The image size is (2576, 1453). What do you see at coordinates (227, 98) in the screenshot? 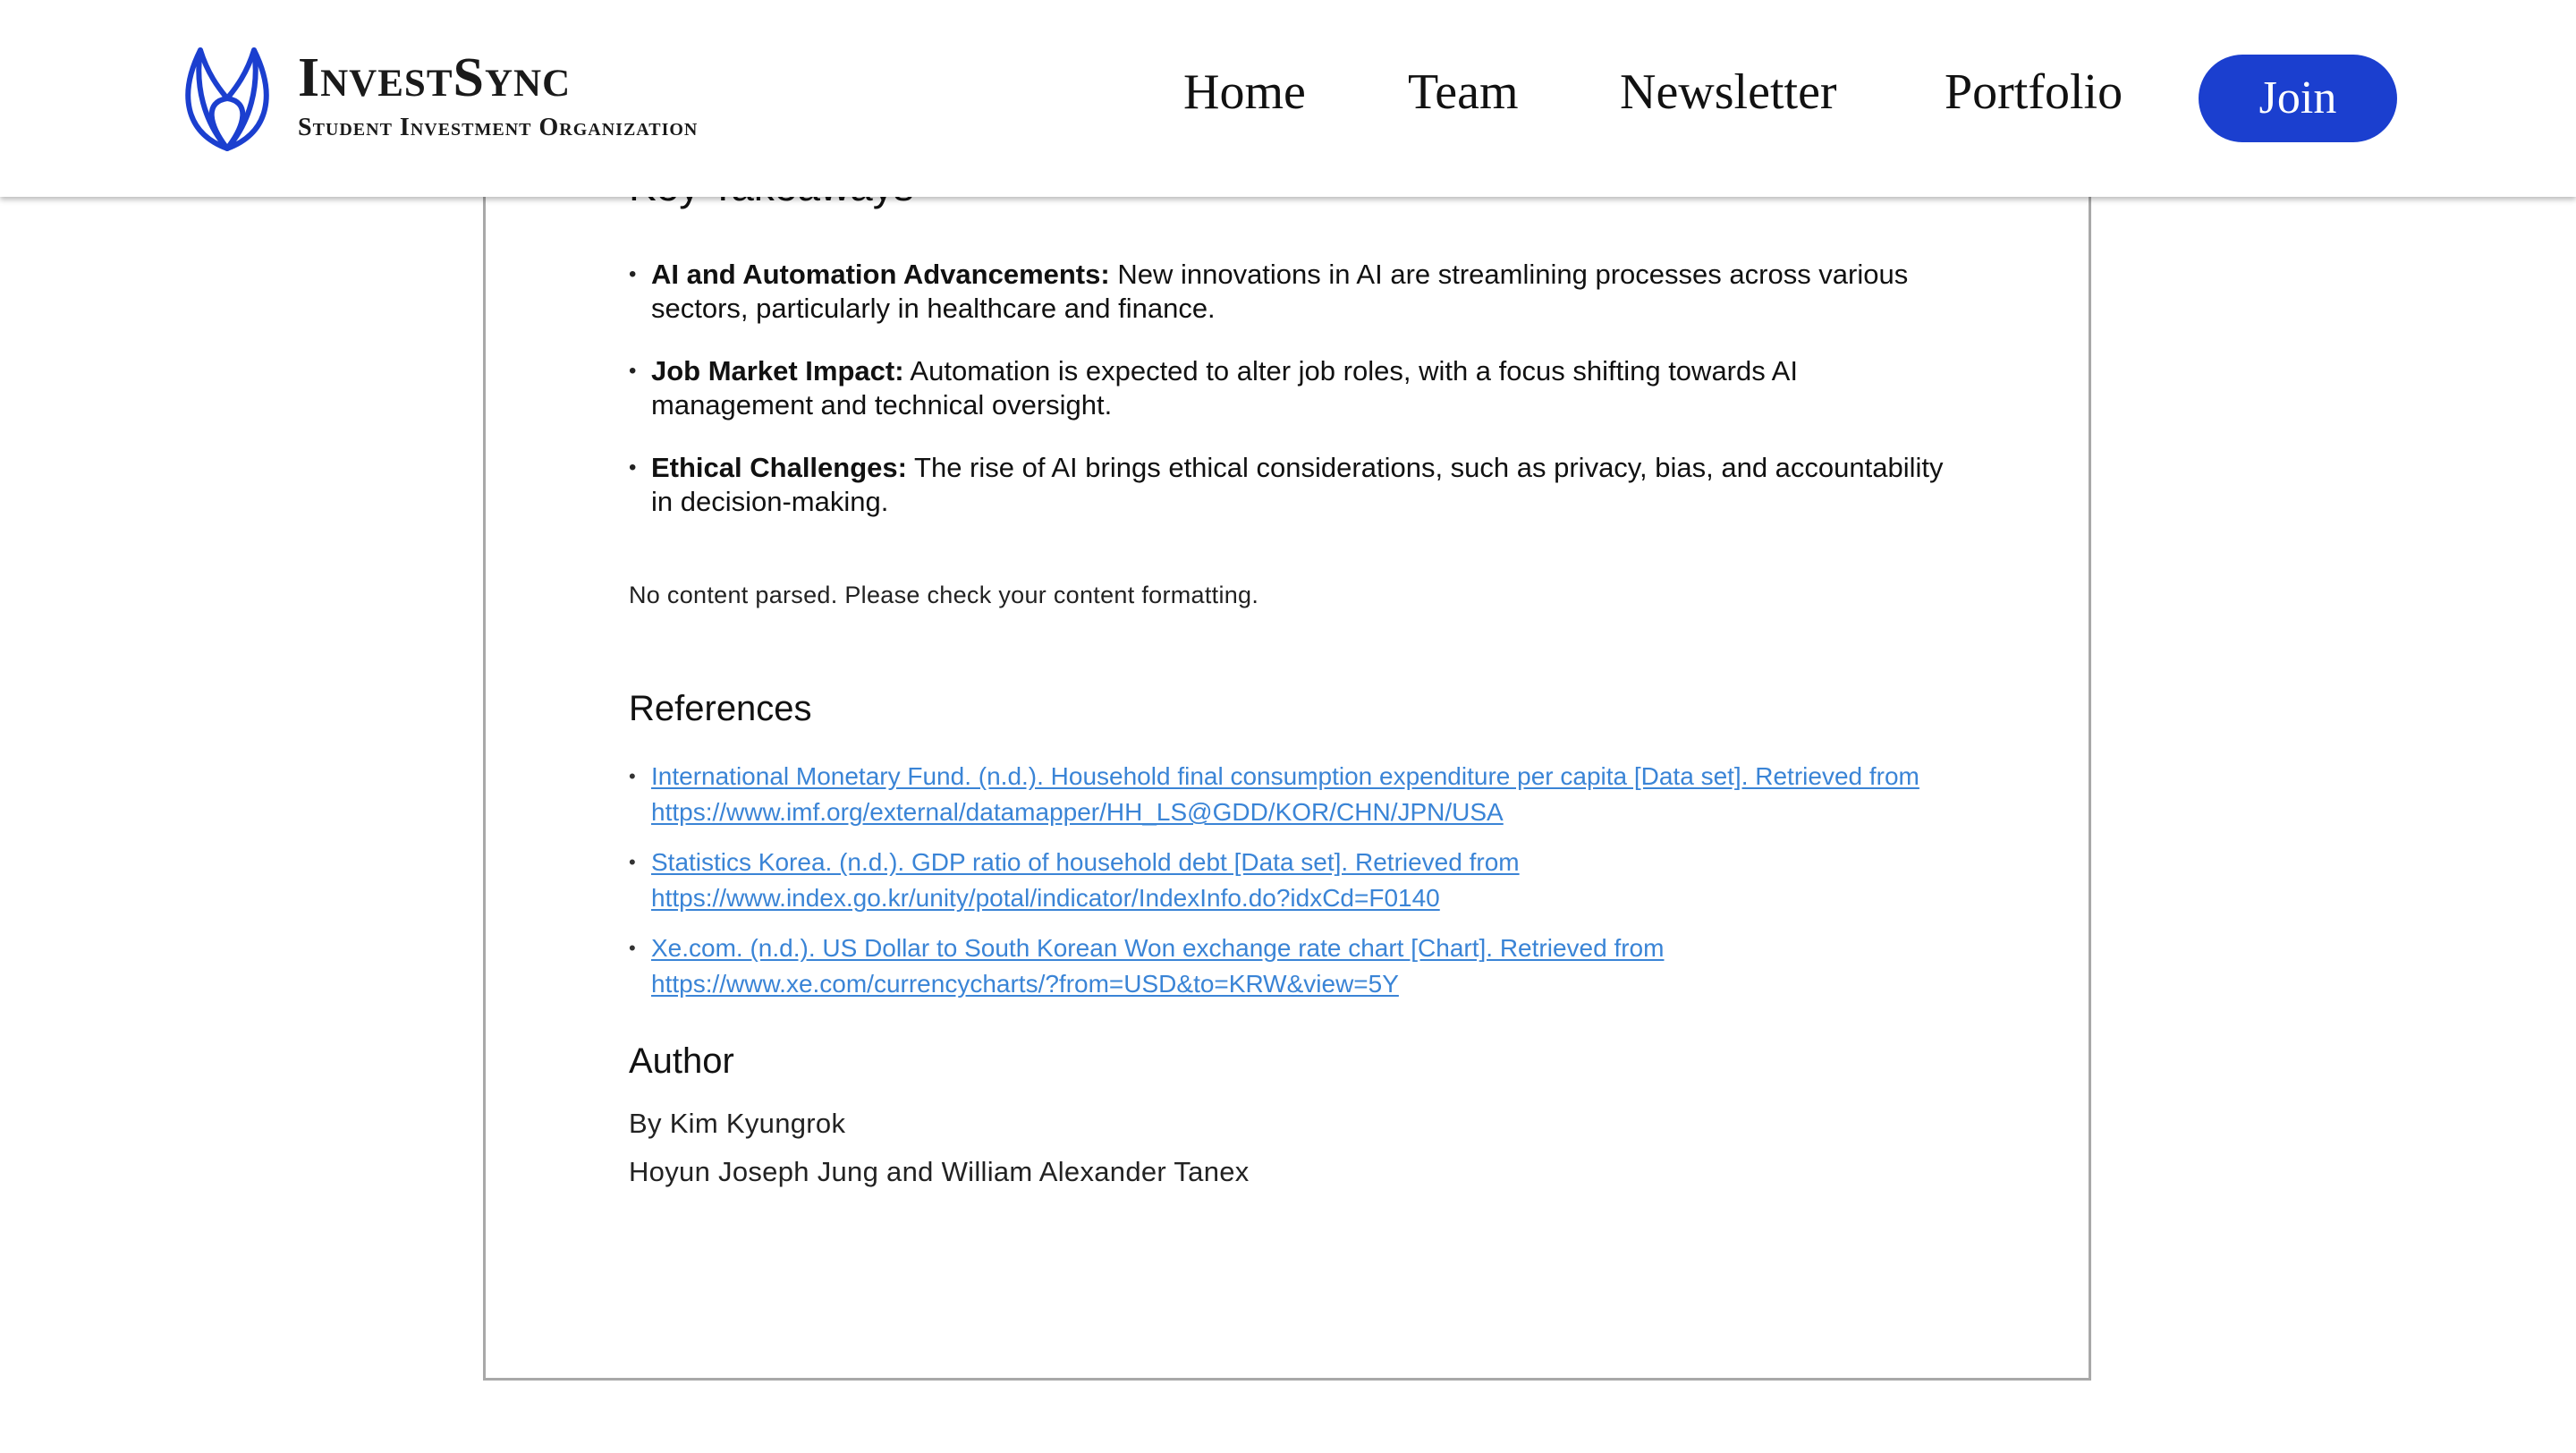
I see `lotus-logo-icon` at bounding box center [227, 98].